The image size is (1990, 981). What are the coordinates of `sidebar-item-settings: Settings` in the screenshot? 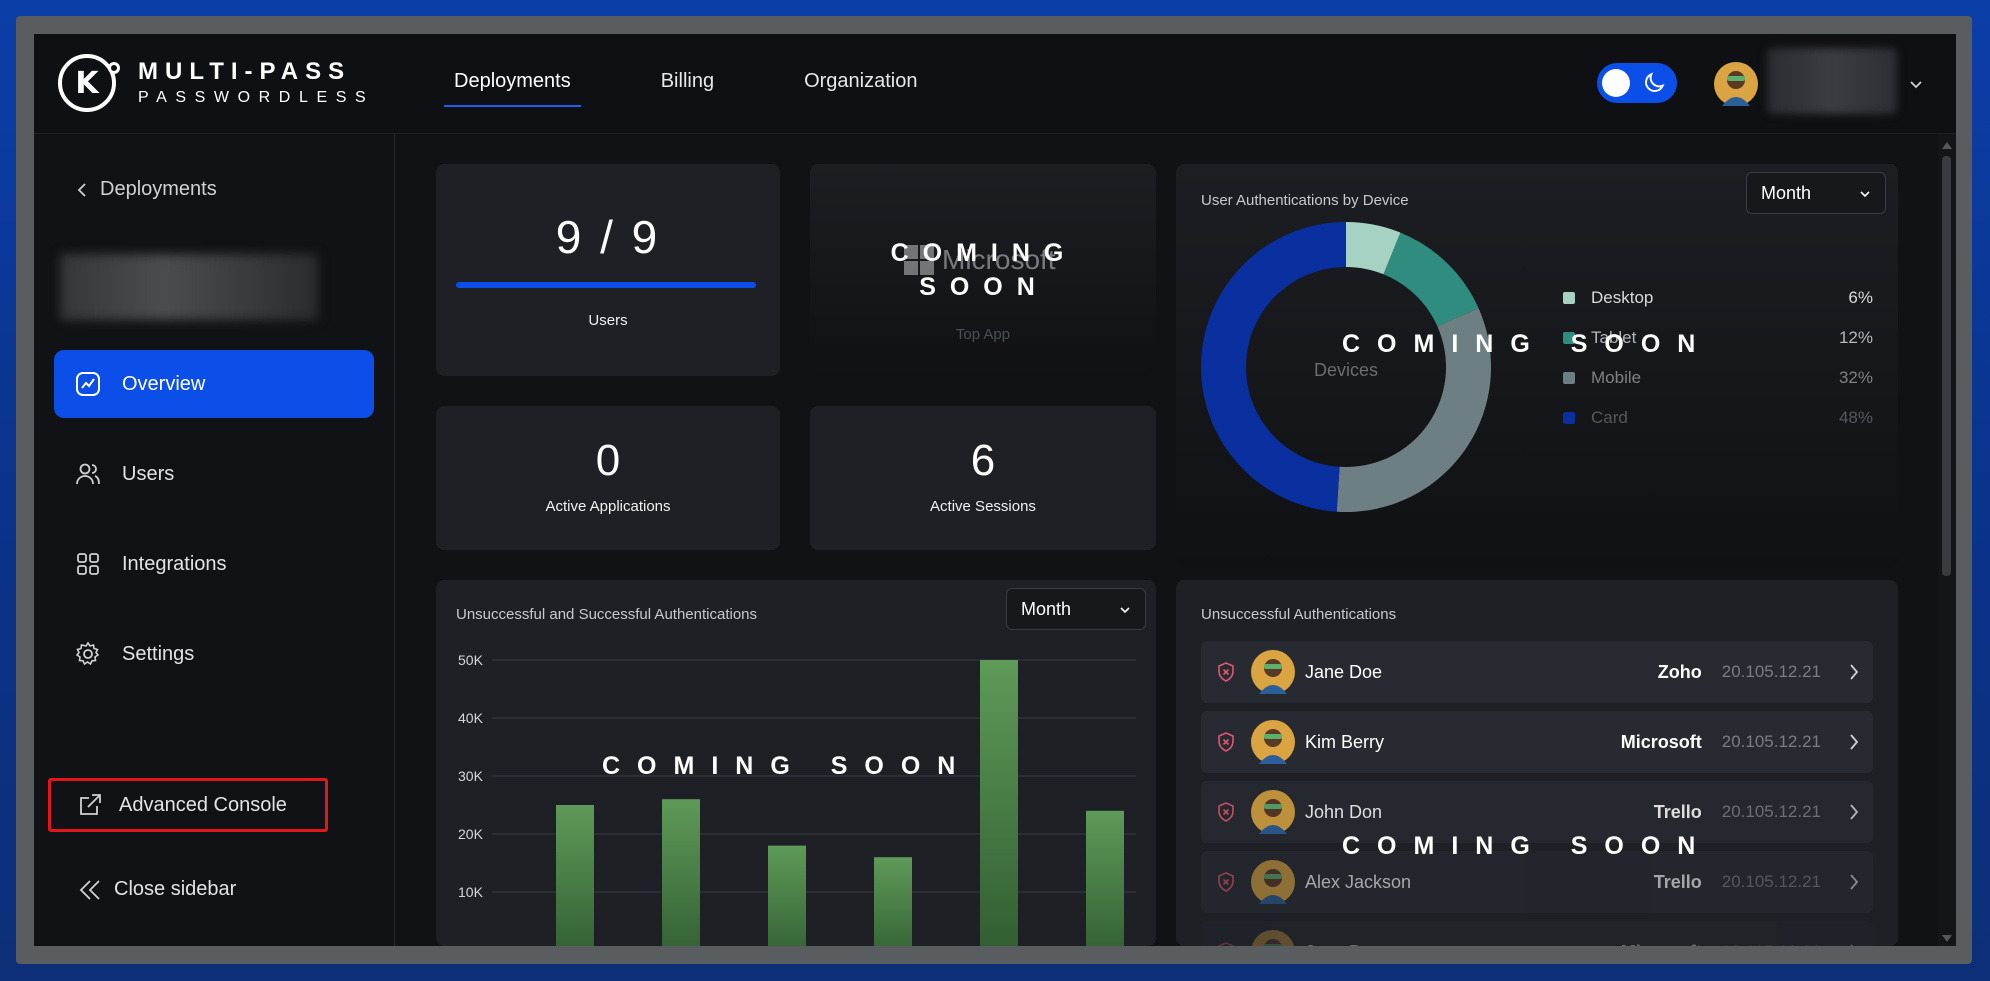 It's located at (214, 654).